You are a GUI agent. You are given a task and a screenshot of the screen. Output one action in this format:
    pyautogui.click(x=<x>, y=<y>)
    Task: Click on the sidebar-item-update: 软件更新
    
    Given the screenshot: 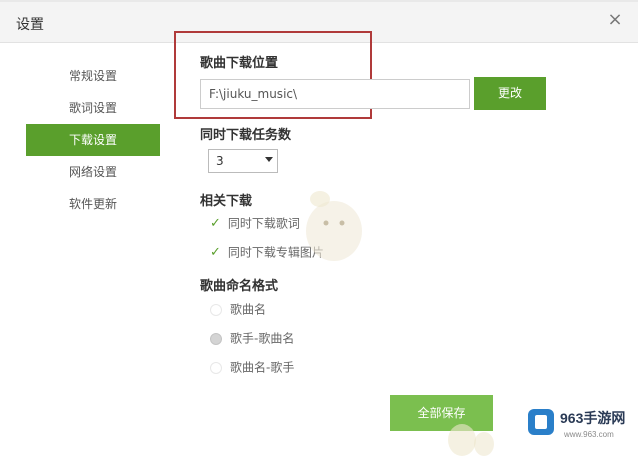 What is the action you would take?
    pyautogui.click(x=93, y=204)
    